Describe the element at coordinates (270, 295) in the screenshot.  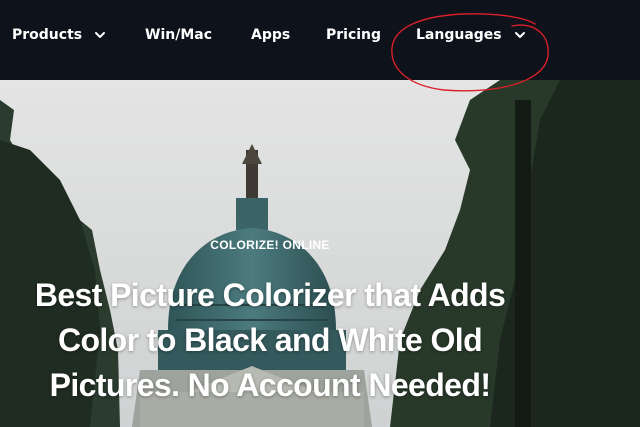
I see `hero-title-line-1: Best Picture Colorizer that Adds` at that location.